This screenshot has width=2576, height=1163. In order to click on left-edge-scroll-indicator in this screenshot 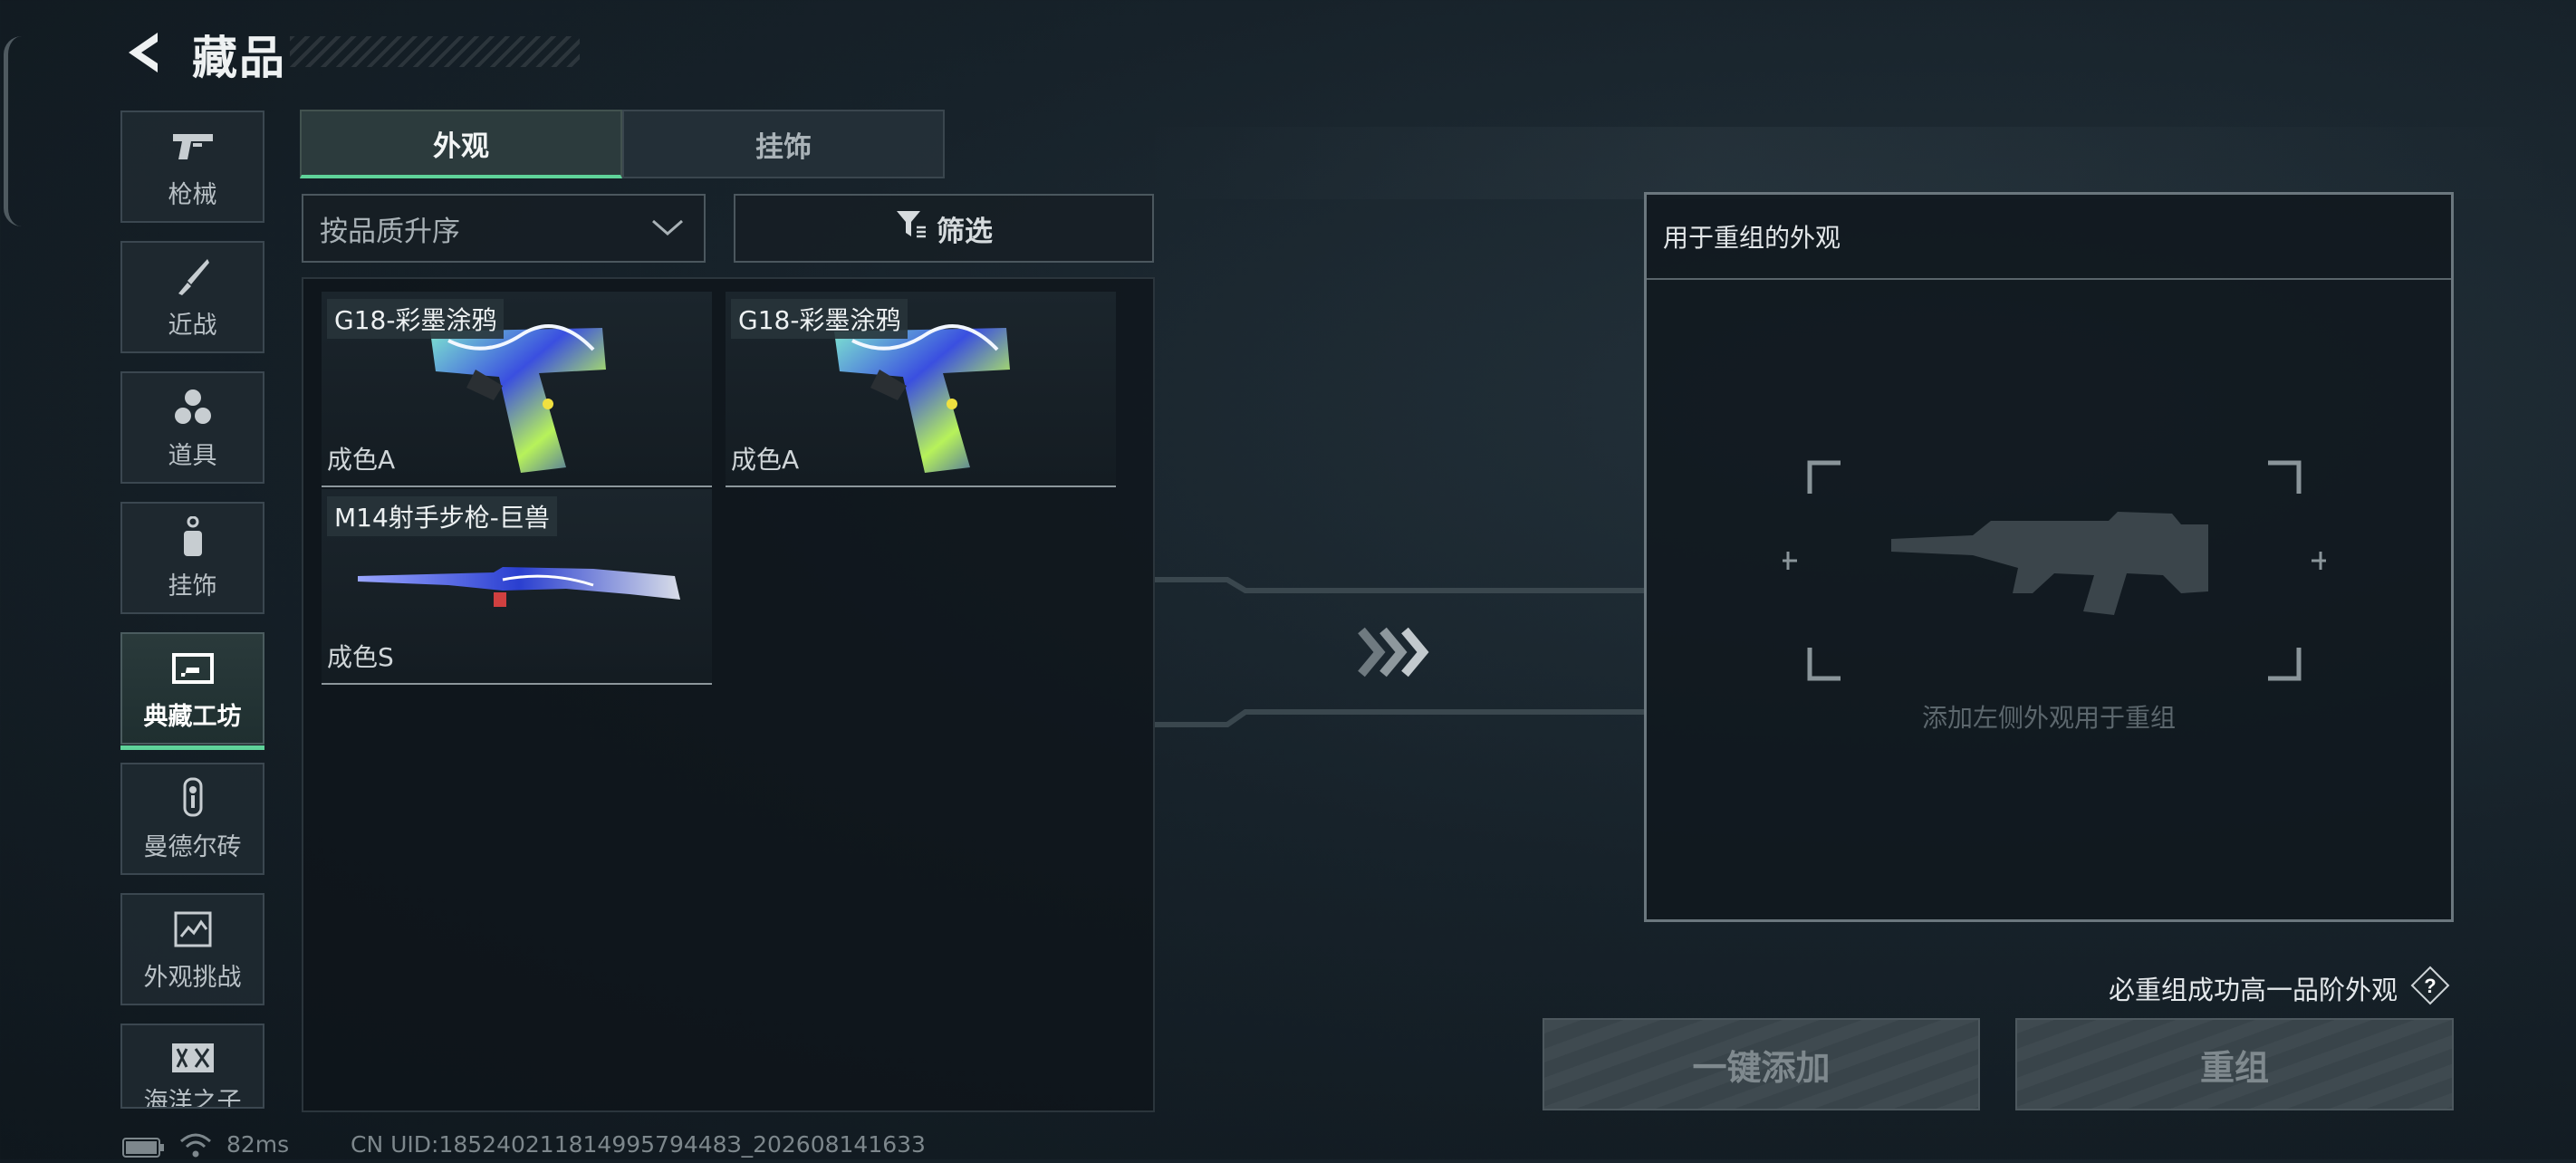, I will do `click(16, 131)`.